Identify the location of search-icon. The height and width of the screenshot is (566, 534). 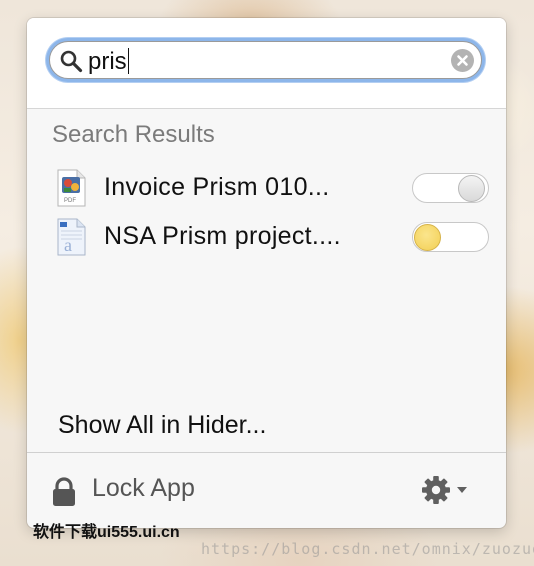
(71, 61).